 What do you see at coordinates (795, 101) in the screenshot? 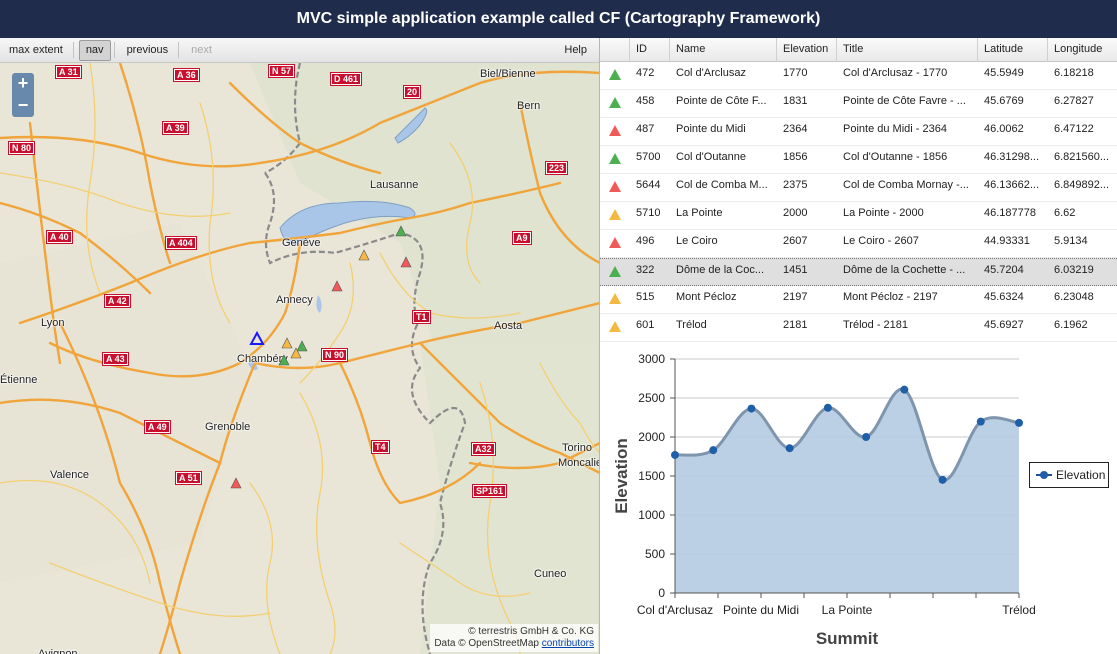
I see `cell-elevation: 1831` at bounding box center [795, 101].